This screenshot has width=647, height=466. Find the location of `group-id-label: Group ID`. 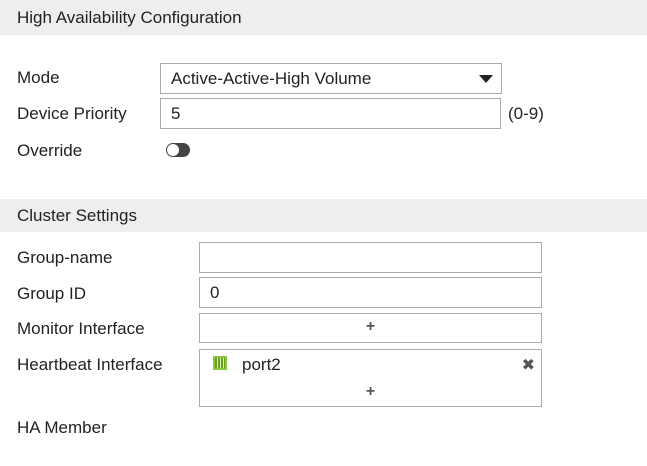

group-id-label: Group ID is located at coordinates (51, 293).